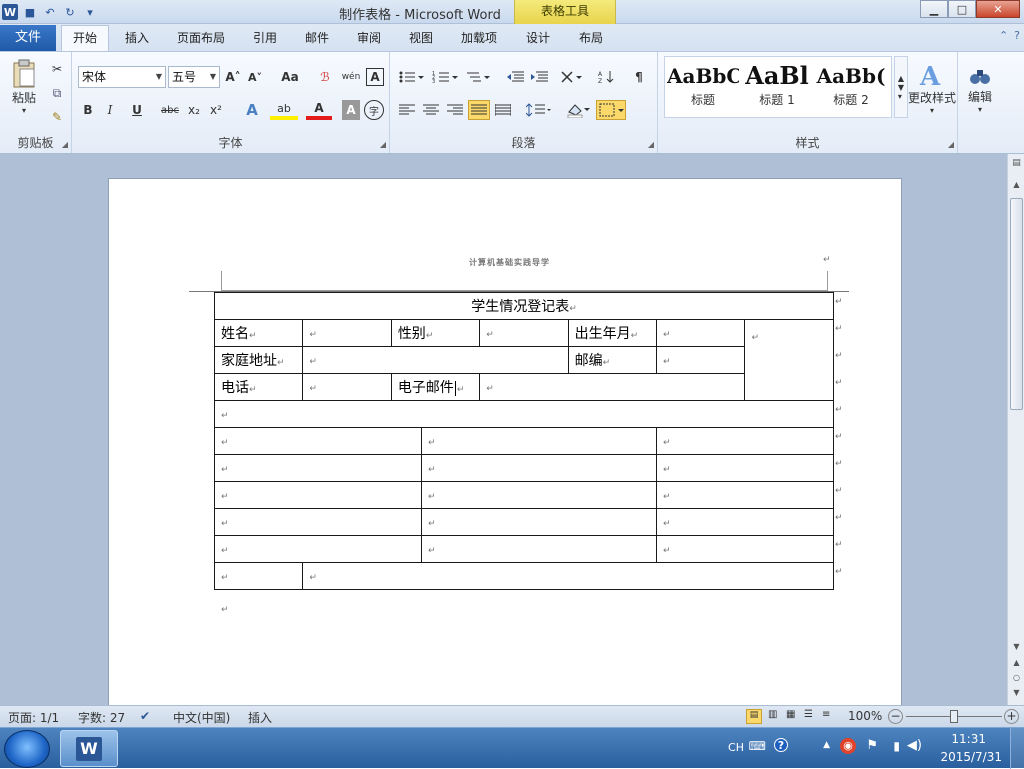 The width and height of the screenshot is (1024, 769). What do you see at coordinates (736, 747) in the screenshot?
I see `ime-indicator: CH` at bounding box center [736, 747].